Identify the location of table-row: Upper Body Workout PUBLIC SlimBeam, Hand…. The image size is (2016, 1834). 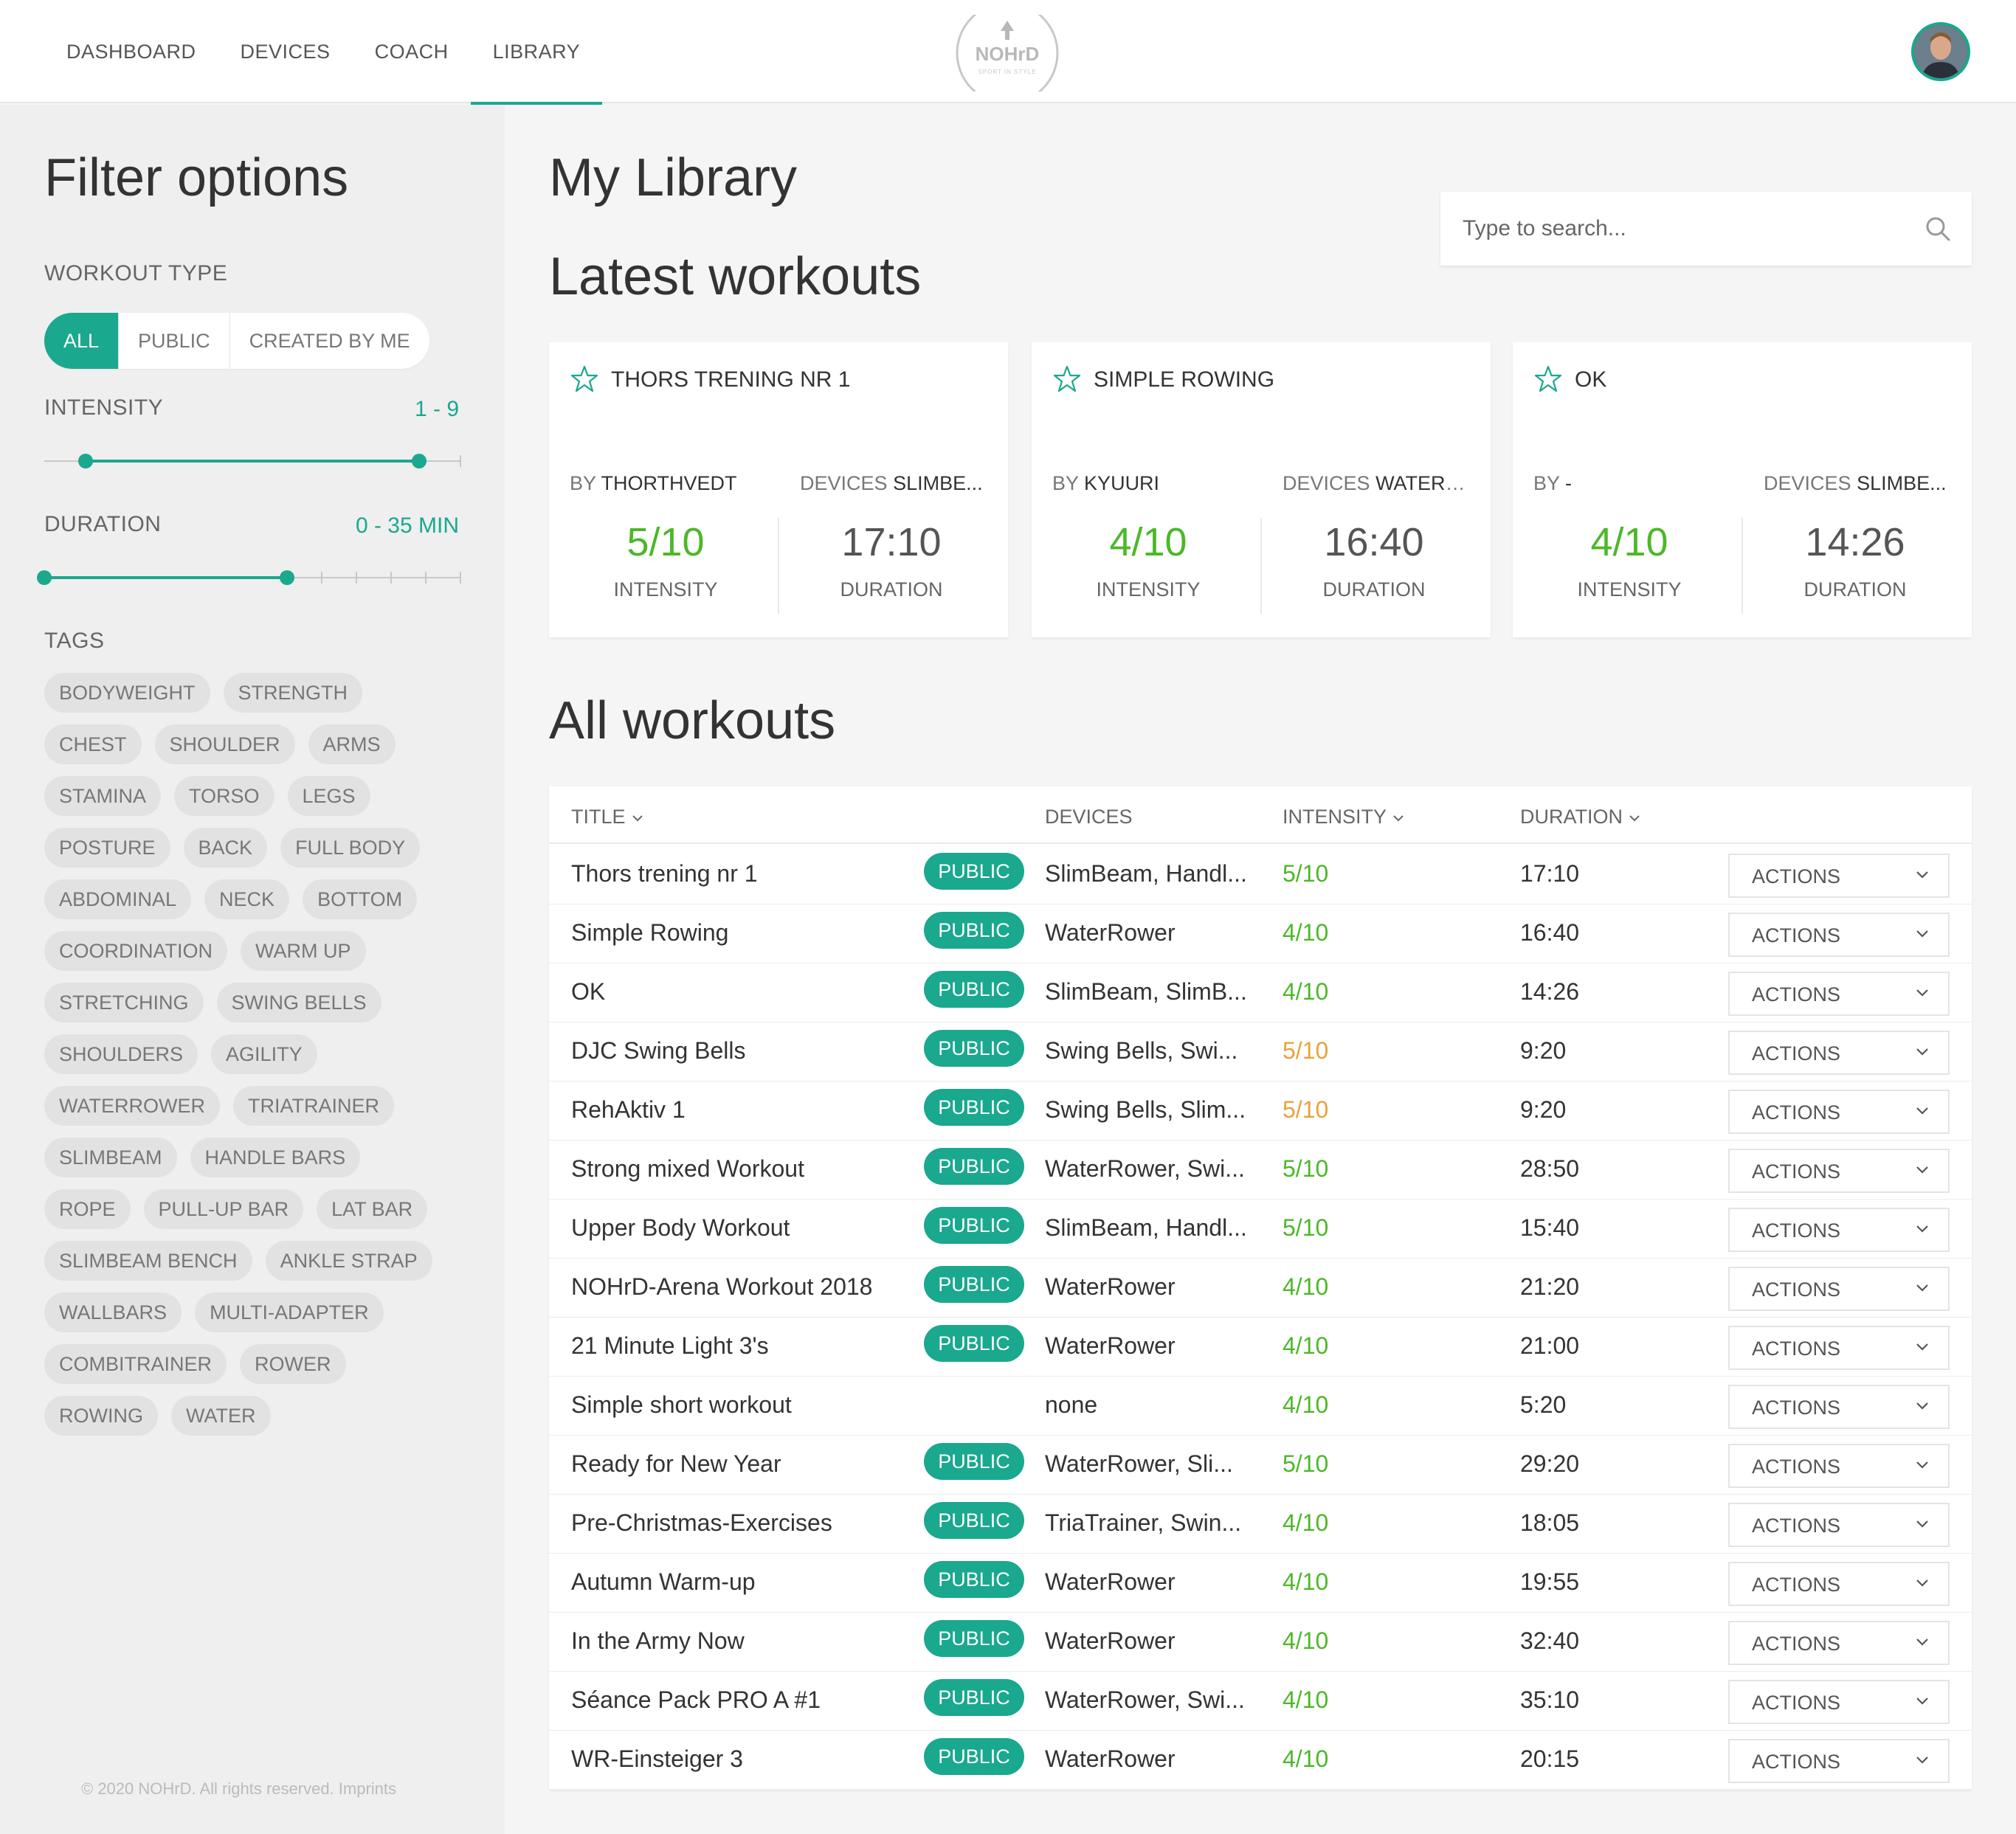
(1261, 1229).